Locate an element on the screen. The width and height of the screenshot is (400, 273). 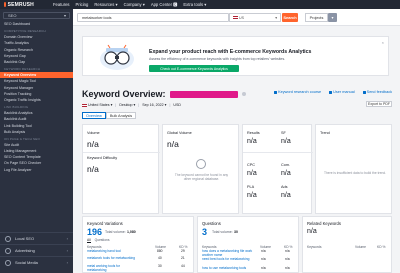
variations-total-value: 1,080 is located at coordinates (131, 232).